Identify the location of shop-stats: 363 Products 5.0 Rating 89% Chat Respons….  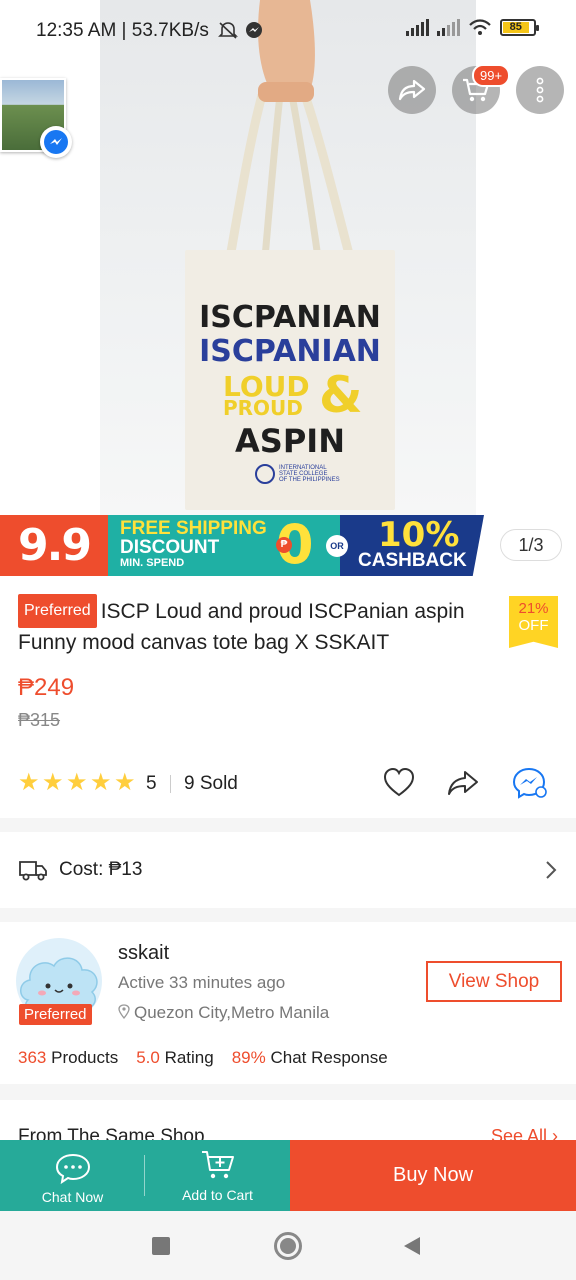
(203, 1058).